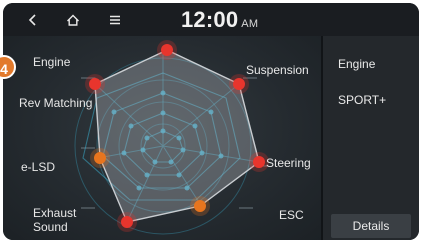 Image resolution: width=423 pixels, height=243 pixels. I want to click on radar-label-rev-matching: Rev Matching, so click(55, 103).